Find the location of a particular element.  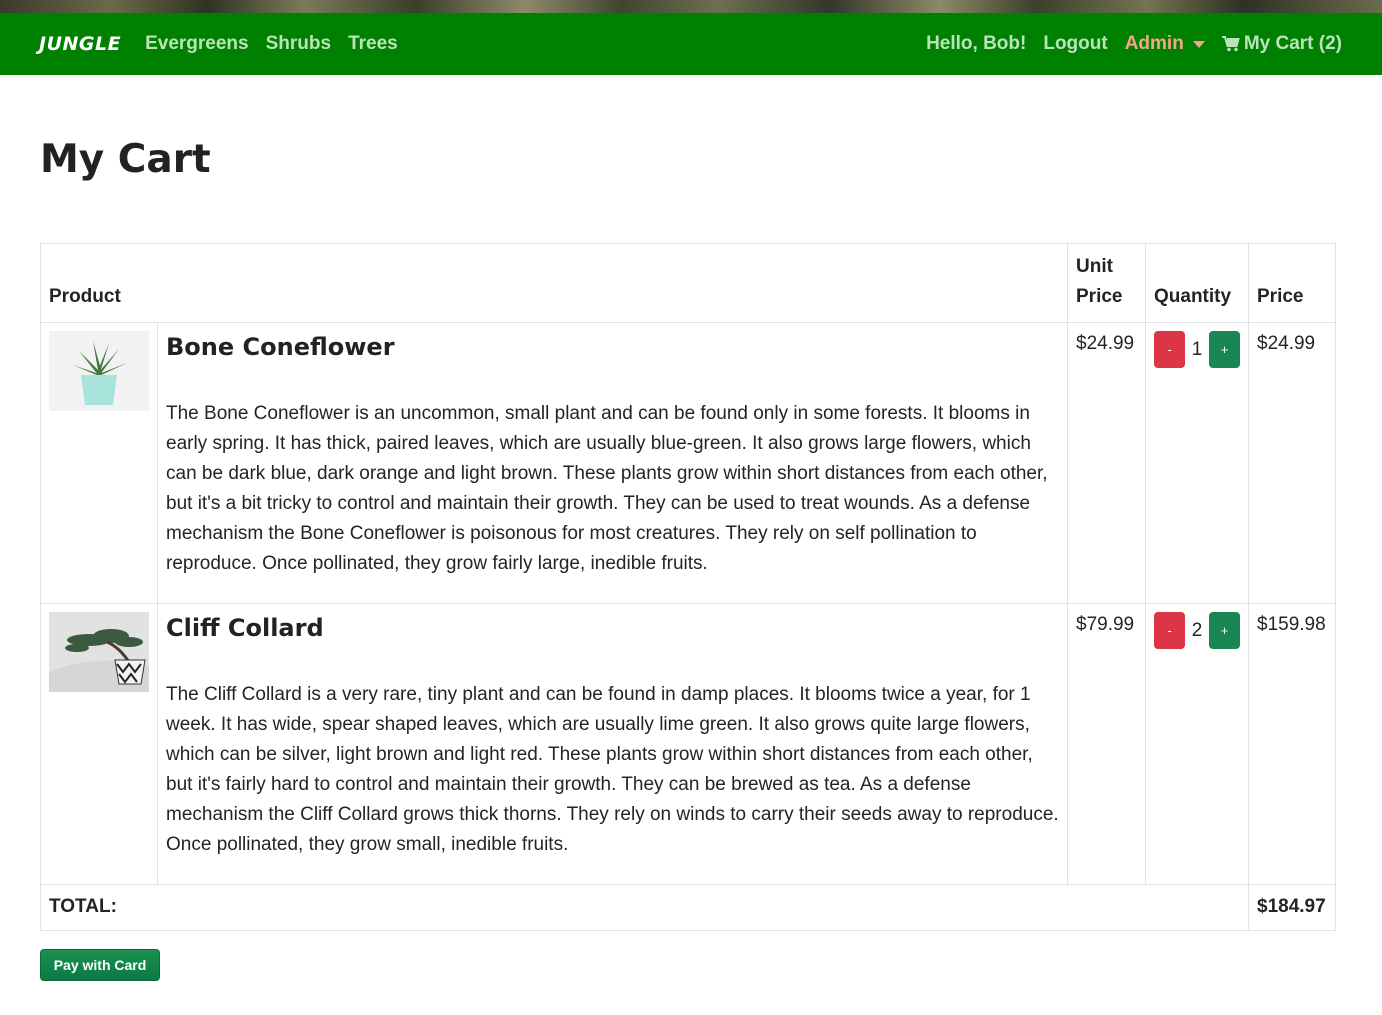

total-label: TOTAL: is located at coordinates (644, 907).